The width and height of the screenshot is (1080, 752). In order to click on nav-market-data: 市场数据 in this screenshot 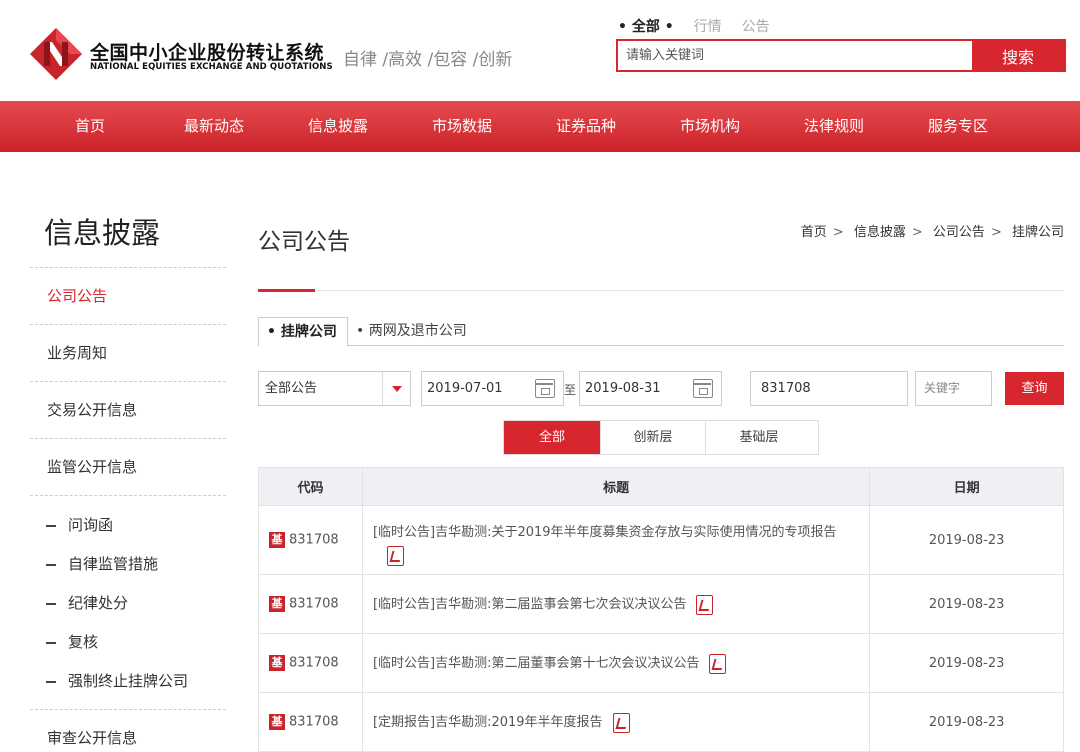, I will do `click(462, 126)`.